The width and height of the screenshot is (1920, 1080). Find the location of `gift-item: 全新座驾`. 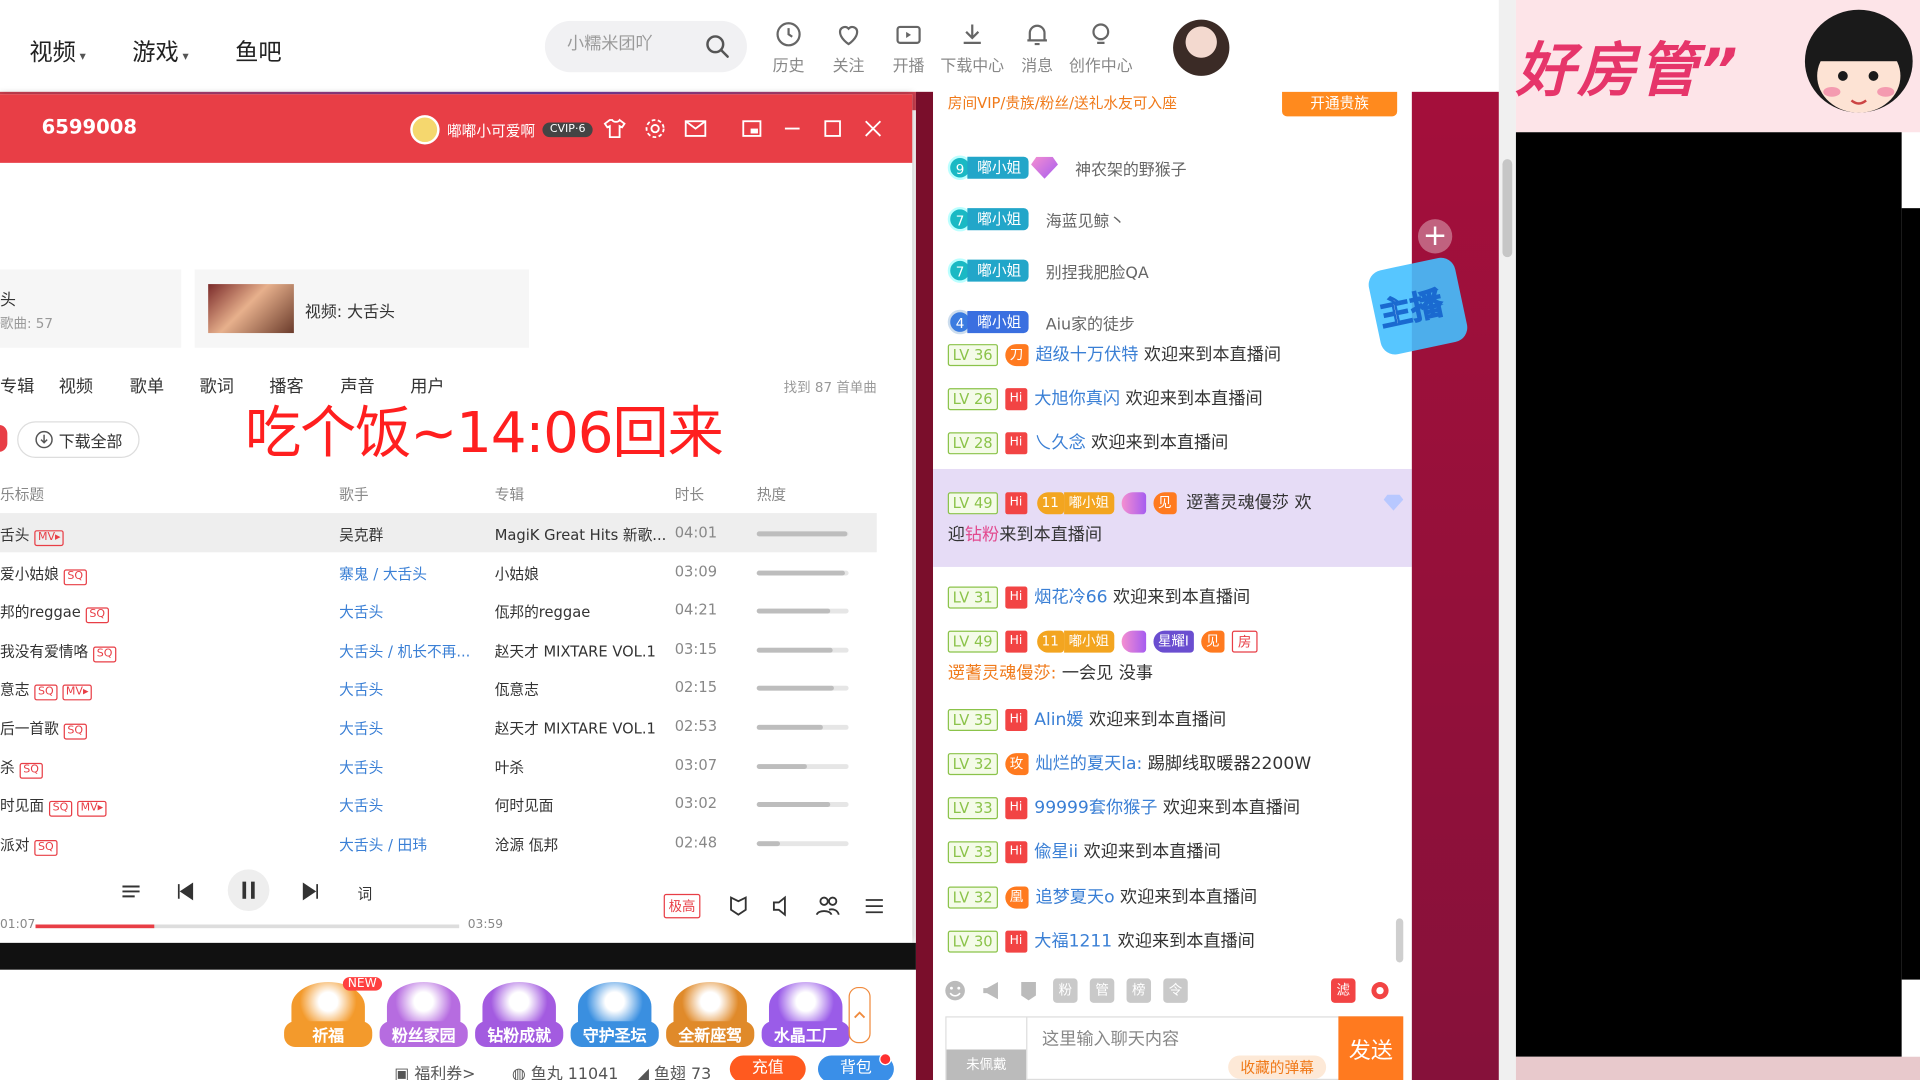

gift-item: 全新座驾 is located at coordinates (710, 1014).